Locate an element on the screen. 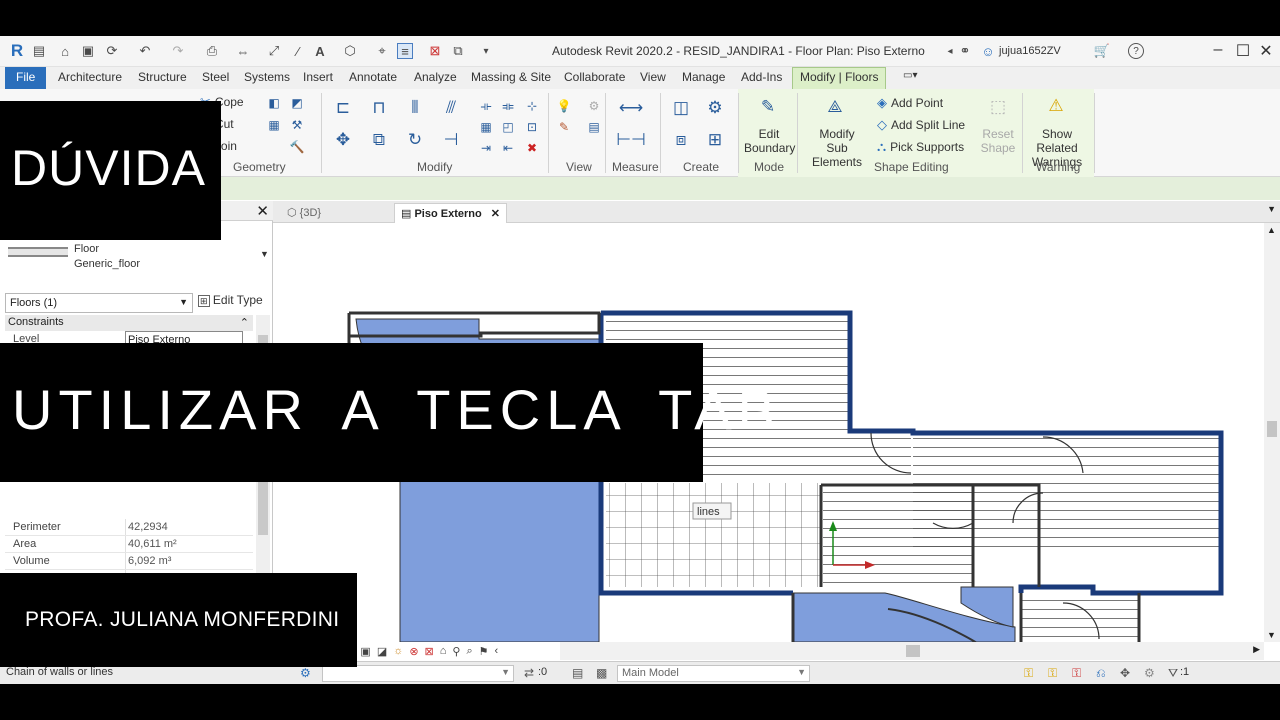 Image resolution: width=1280 pixels, height=720 pixels. tab-architecture: Architecture is located at coordinates (90, 77).